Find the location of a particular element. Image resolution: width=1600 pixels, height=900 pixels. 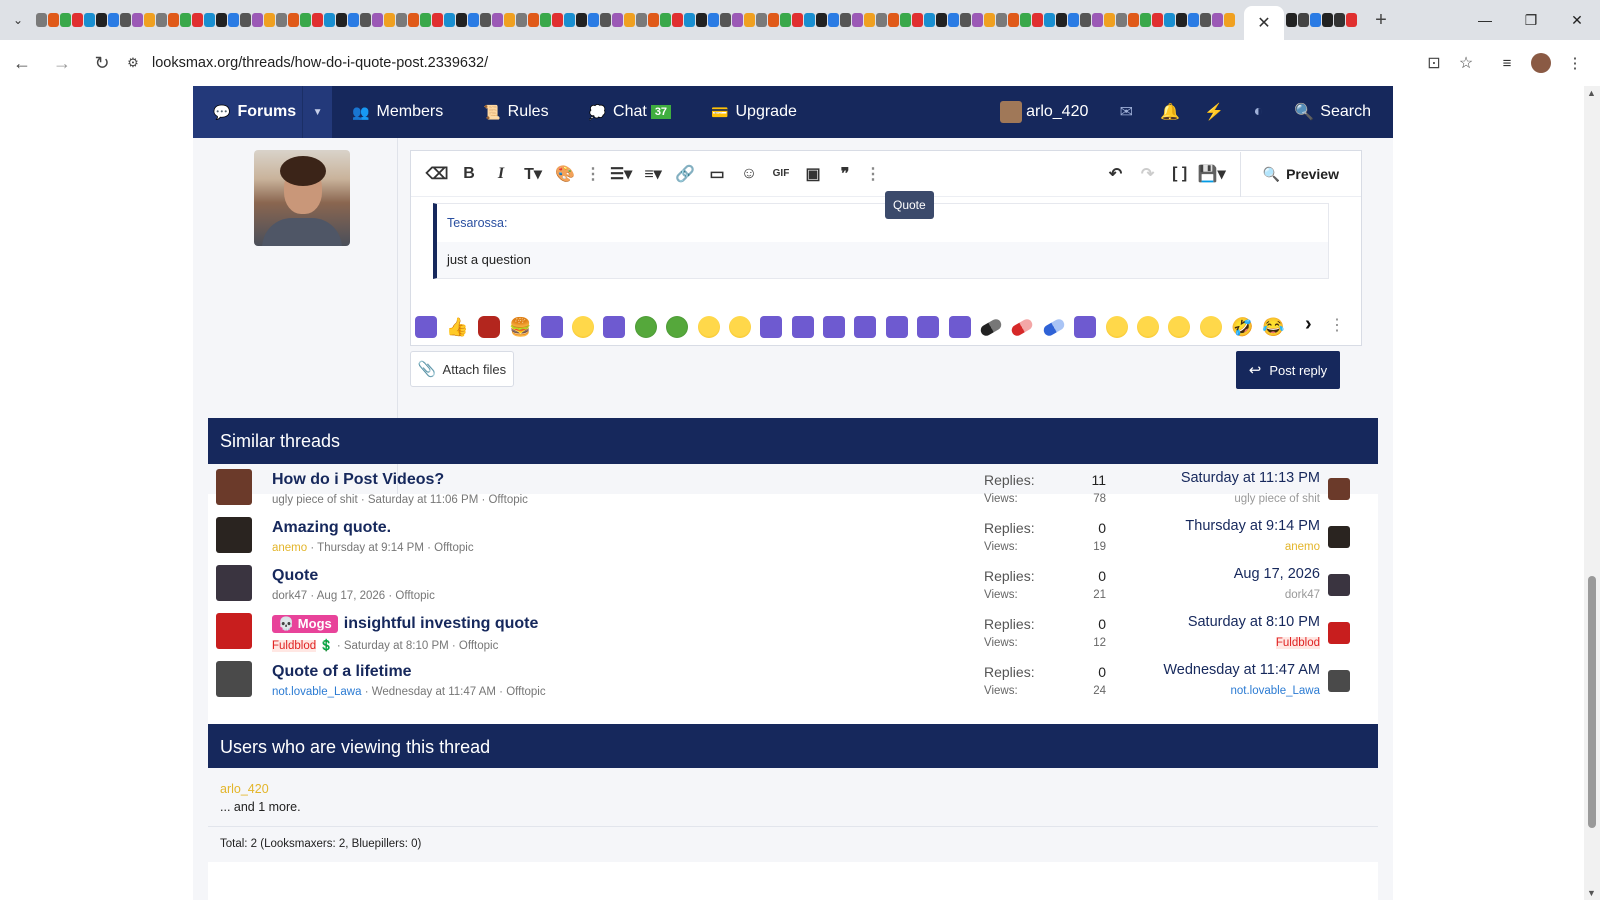

last-post-date: Wednesday at 11:47 AM is located at coordinates (1241, 670).